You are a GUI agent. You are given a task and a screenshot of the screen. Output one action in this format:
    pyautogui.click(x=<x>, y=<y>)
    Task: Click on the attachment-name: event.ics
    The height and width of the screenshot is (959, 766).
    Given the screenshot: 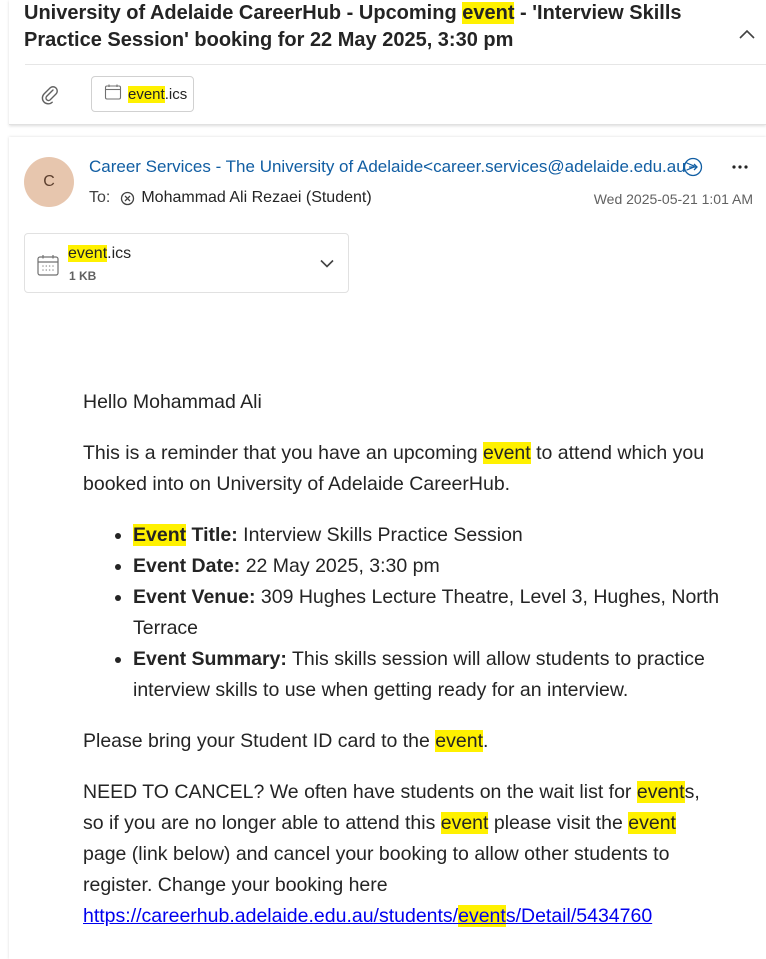 What is the action you would take?
    pyautogui.click(x=99, y=254)
    